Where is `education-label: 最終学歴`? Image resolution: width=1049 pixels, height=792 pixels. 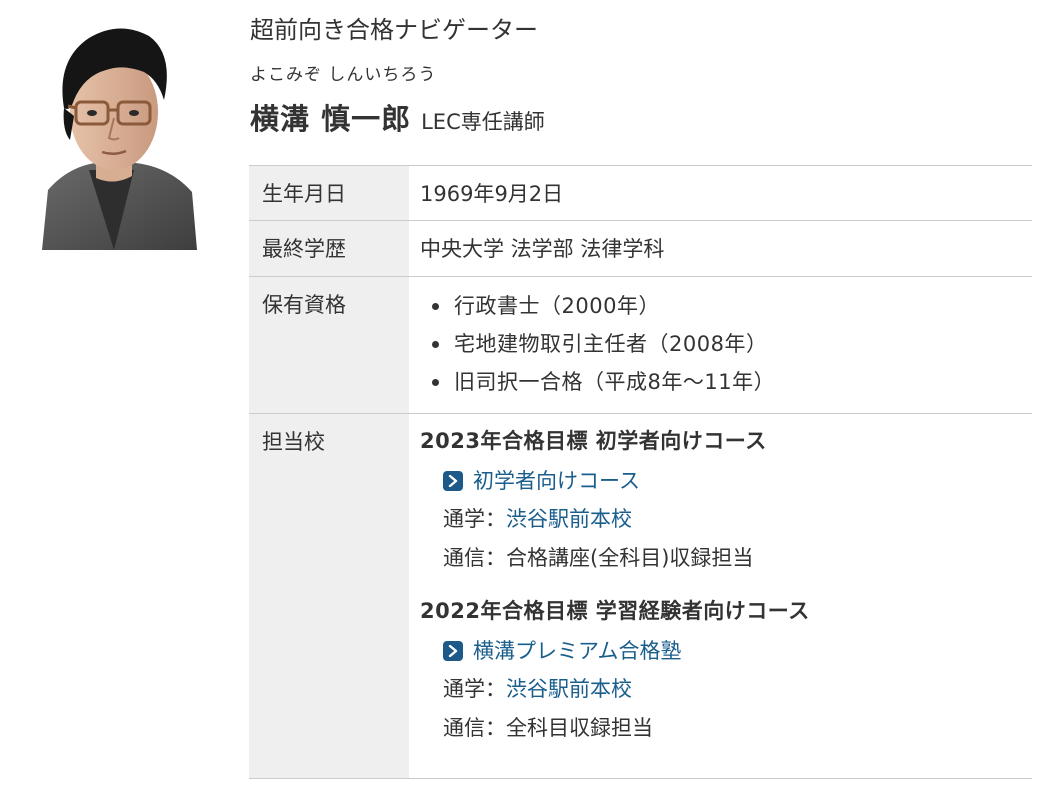 education-label: 最終学歴 is located at coordinates (329, 248).